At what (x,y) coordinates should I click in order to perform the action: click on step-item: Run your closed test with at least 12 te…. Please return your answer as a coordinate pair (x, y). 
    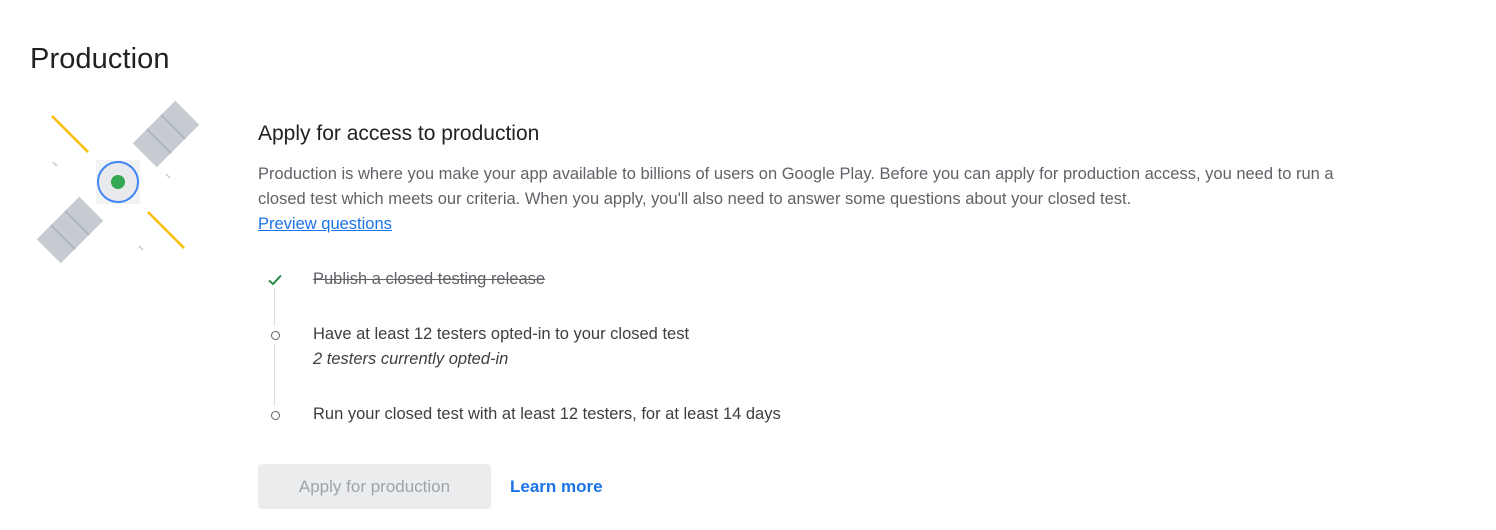
    Looking at the image, I should click on (818, 426).